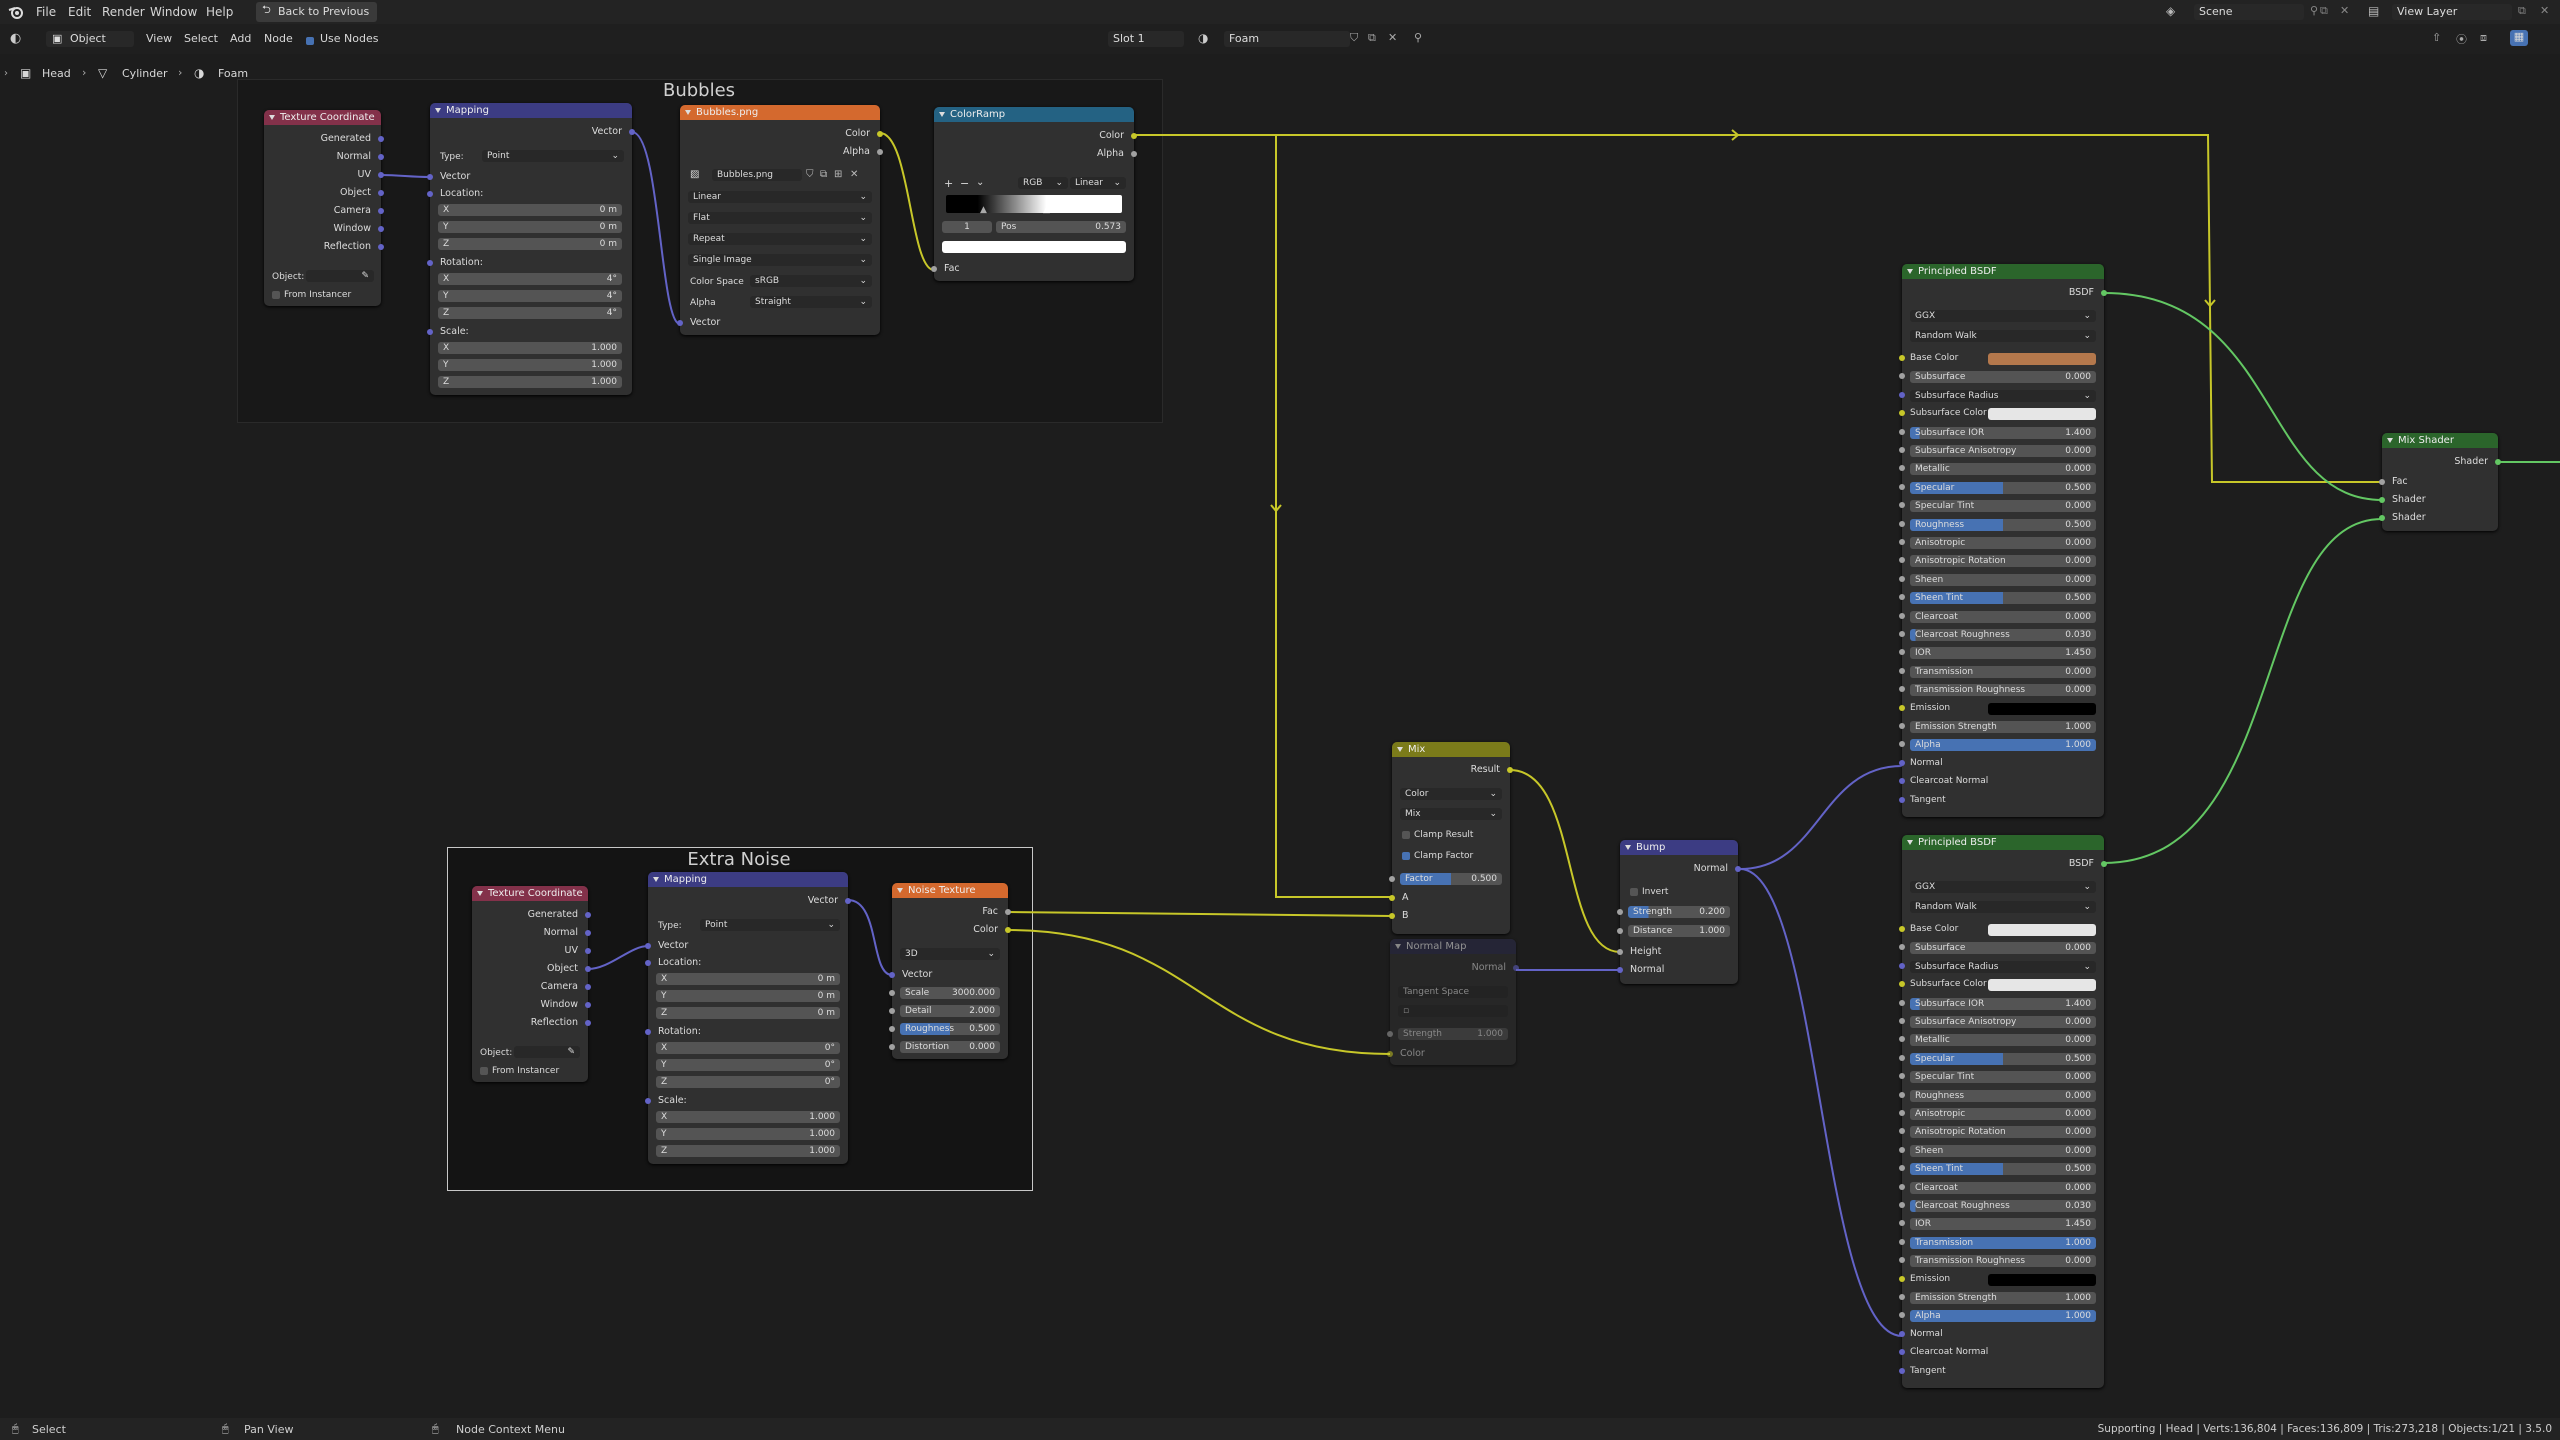 The width and height of the screenshot is (2560, 1440). I want to click on value-slider: Subsurface IOR 1.400, so click(2003, 1003).